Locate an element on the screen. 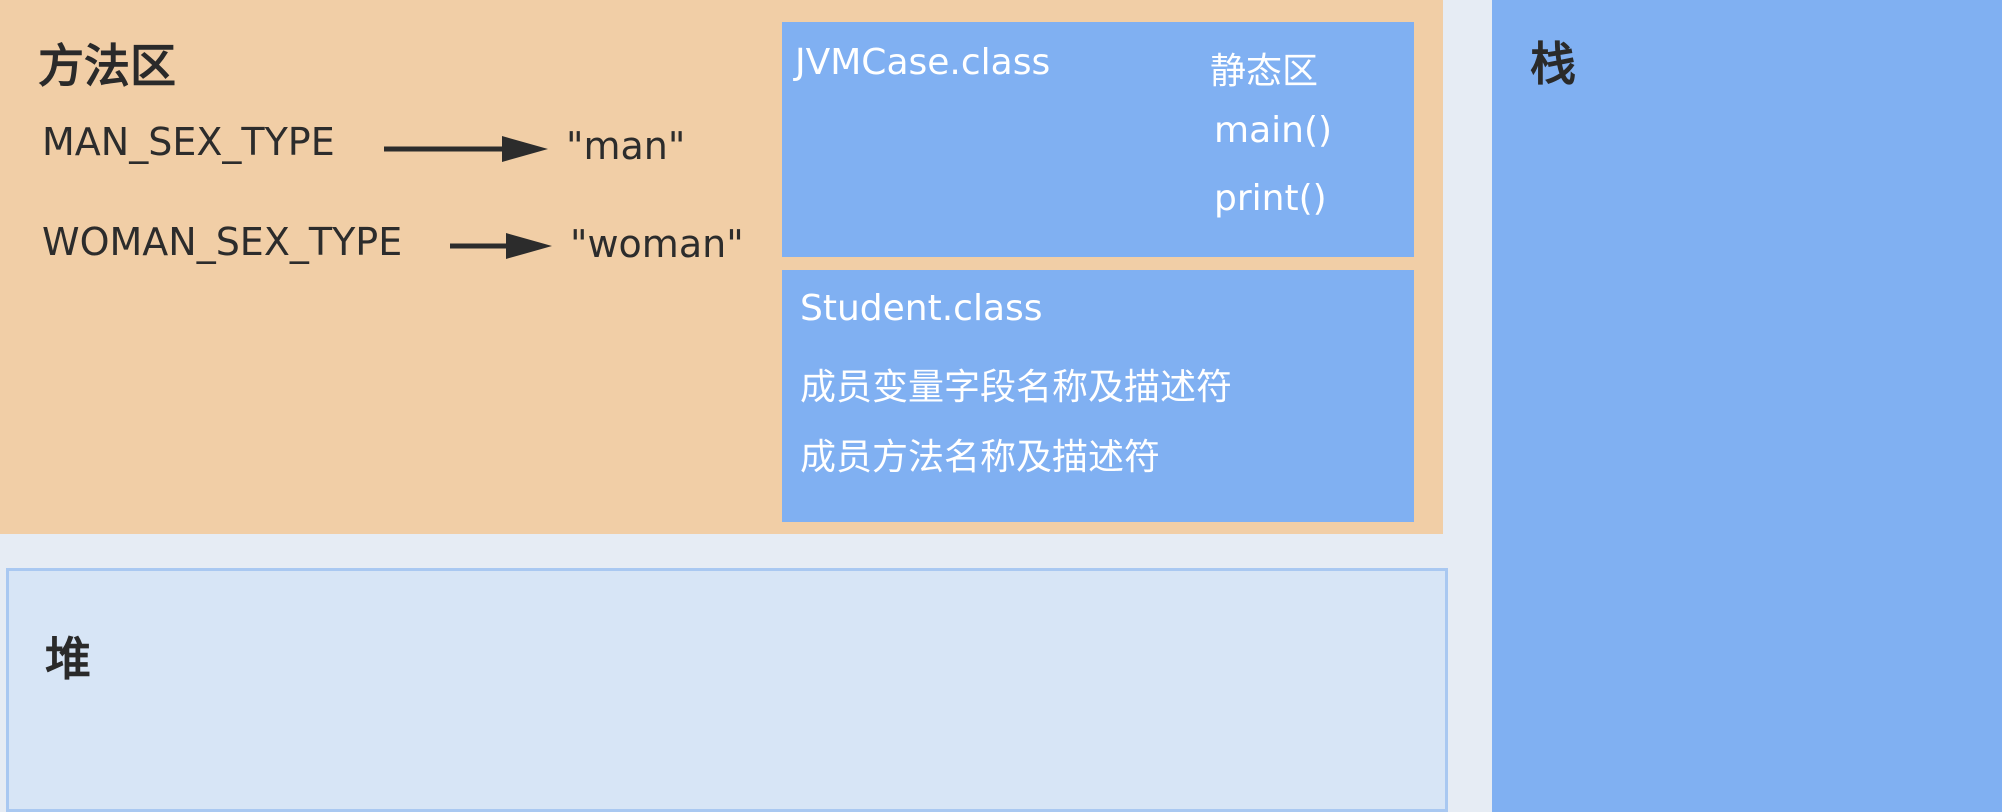 This screenshot has width=2002, height=812. jvmcase-class-name: JVMCase.class is located at coordinates (923, 62).